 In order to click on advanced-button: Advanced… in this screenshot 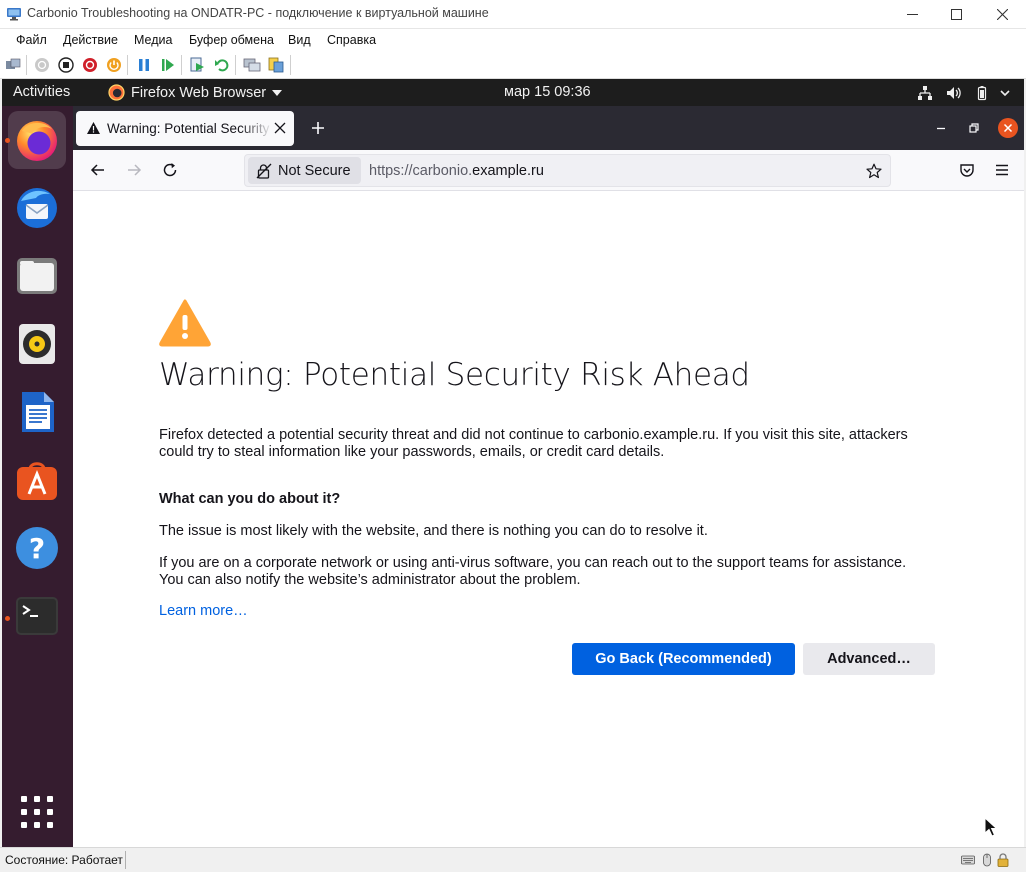, I will do `click(869, 659)`.